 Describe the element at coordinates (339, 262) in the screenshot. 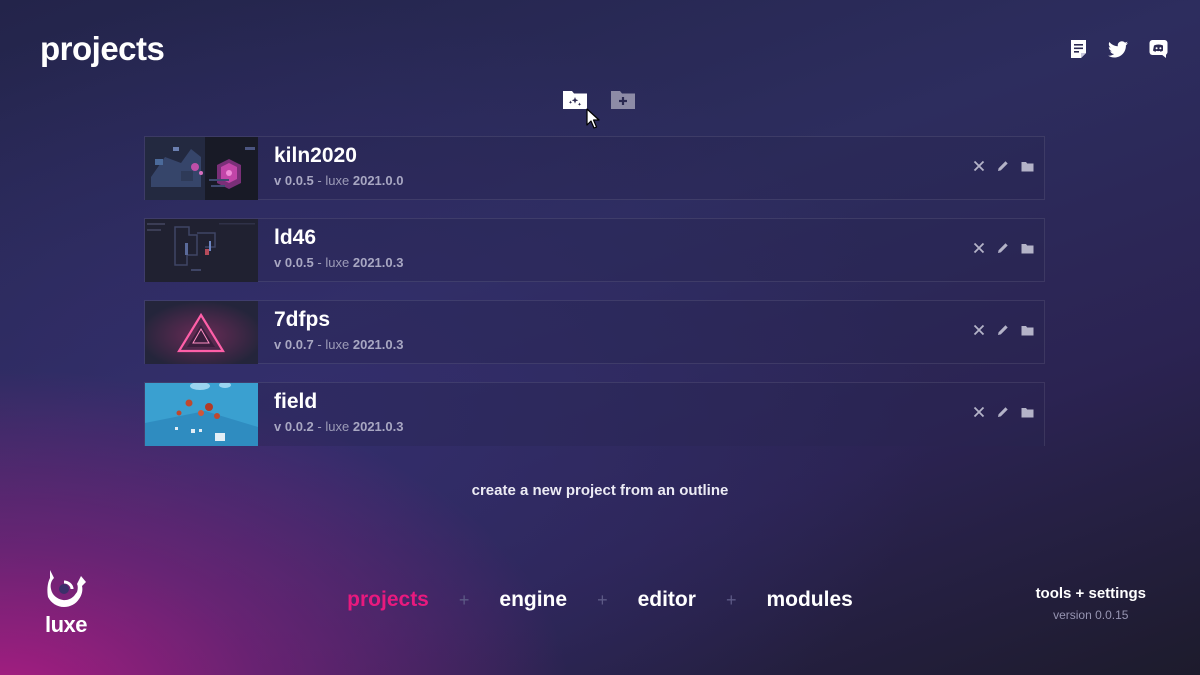

I see `project-meta: v 0.0.5 - luxe 2021.0.3` at that location.